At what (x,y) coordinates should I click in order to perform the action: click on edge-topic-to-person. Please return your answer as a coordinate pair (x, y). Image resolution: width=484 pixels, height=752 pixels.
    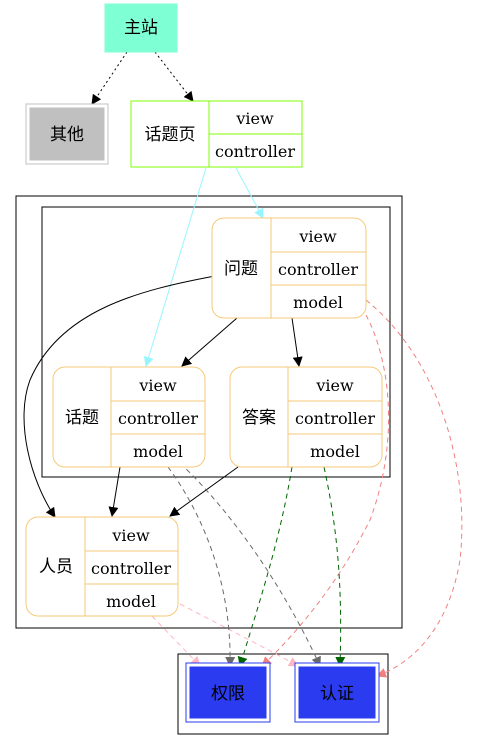
    Looking at the image, I should click on (114, 491).